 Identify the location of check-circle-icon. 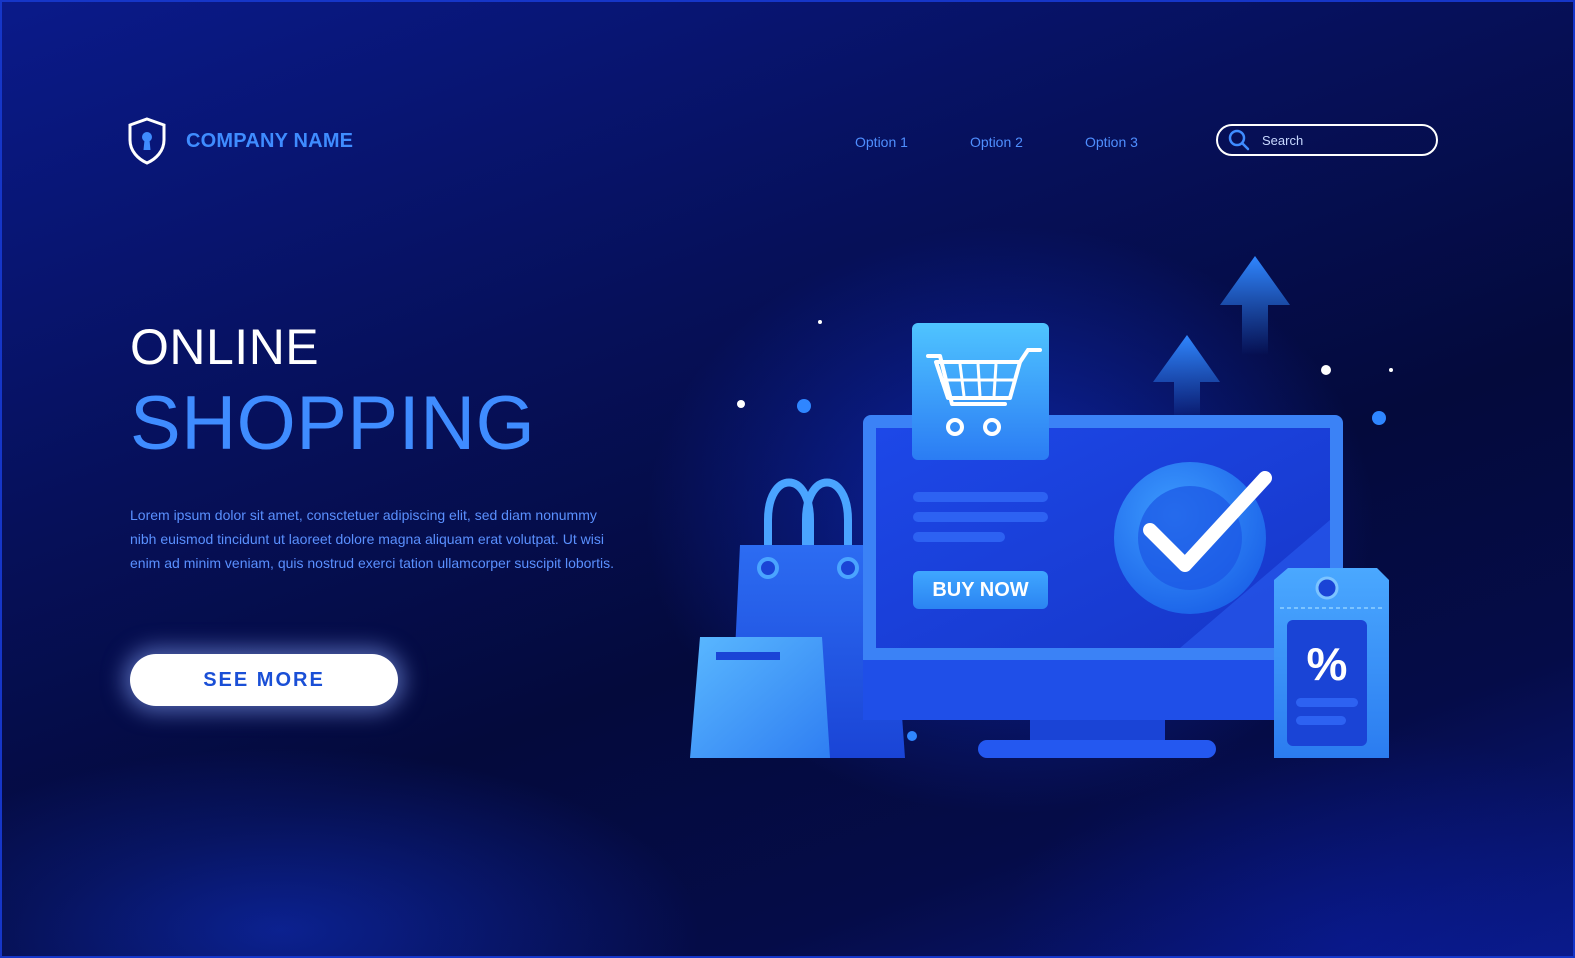
(1193, 538).